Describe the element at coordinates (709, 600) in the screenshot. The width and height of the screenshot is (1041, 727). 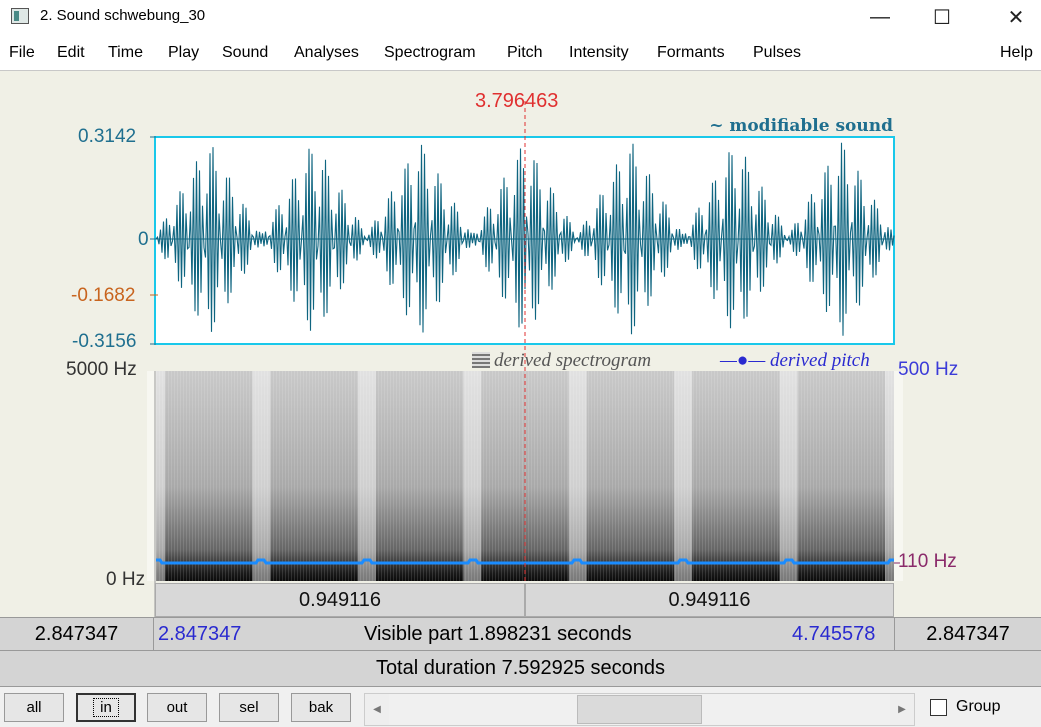
I see `selection-right-segment: 0.949116` at that location.